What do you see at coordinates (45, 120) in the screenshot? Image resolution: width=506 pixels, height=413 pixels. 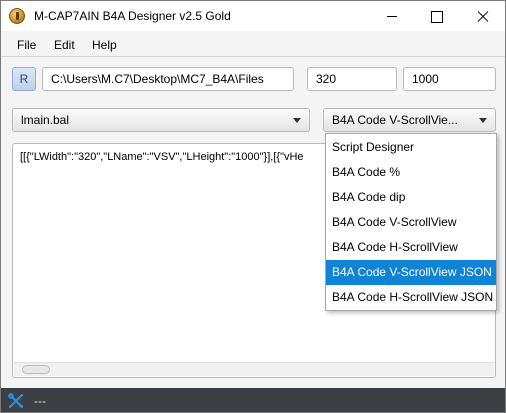 I see `layout-select-value: lmain.bal` at bounding box center [45, 120].